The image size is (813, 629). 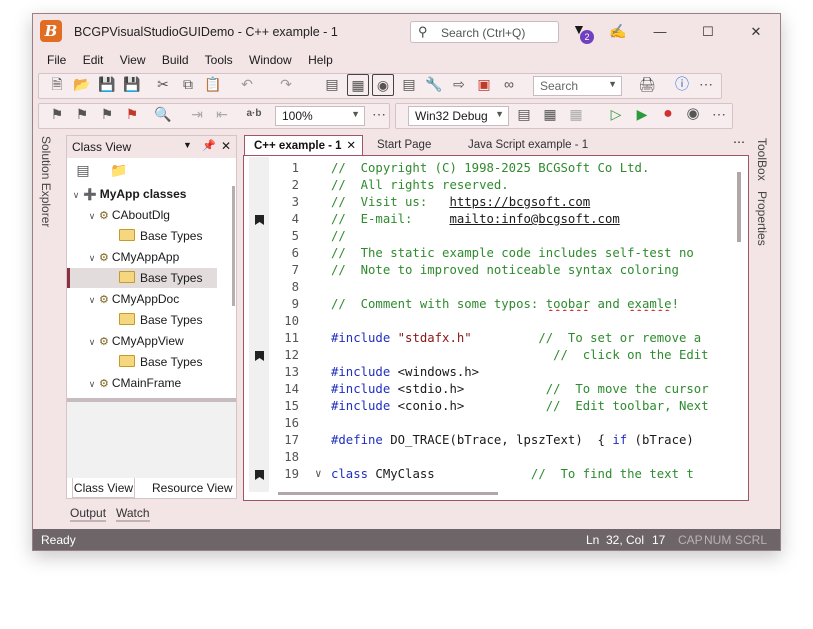 What do you see at coordinates (46, 181) in the screenshot?
I see `solution-explorer-tab: Solution Explorer` at bounding box center [46, 181].